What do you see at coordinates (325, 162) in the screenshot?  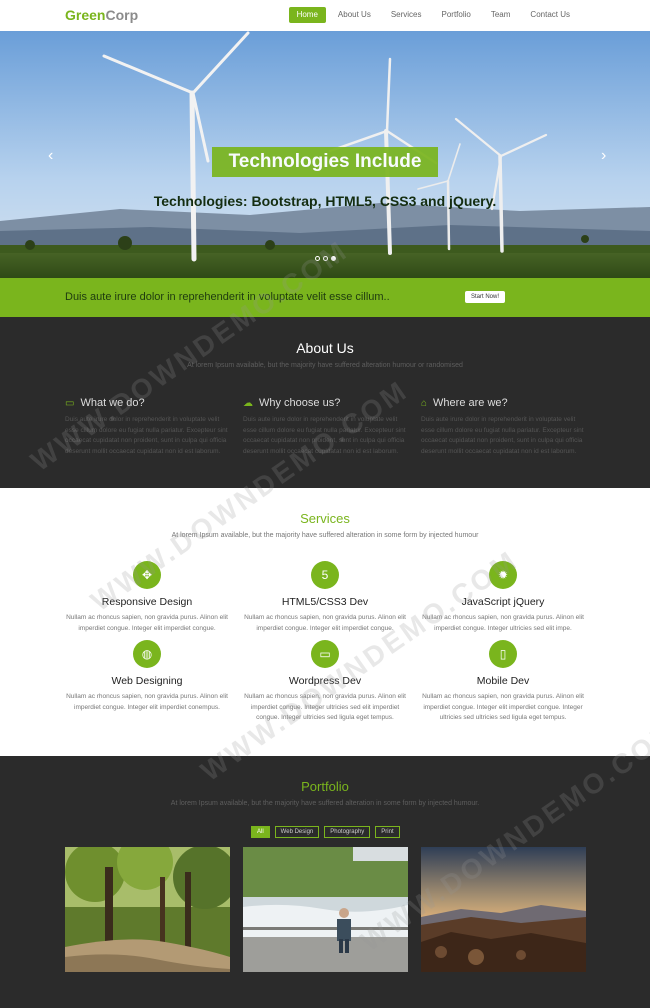 I see `hero-title: Technologies Include` at bounding box center [325, 162].